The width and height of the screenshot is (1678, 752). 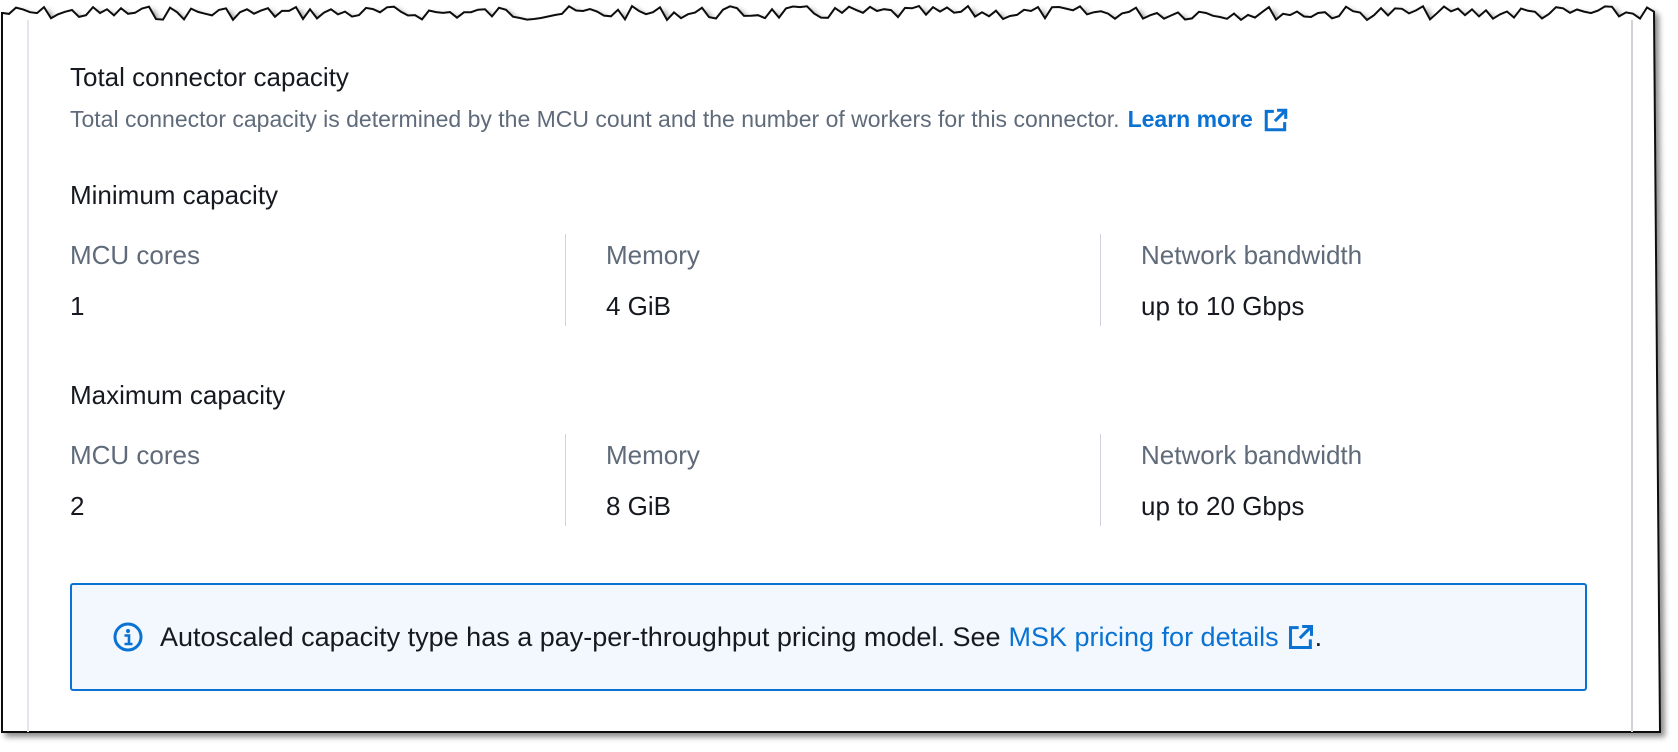 What do you see at coordinates (1223, 506) in the screenshot?
I see `max-bandwidth-value: up to 20 Gbps` at bounding box center [1223, 506].